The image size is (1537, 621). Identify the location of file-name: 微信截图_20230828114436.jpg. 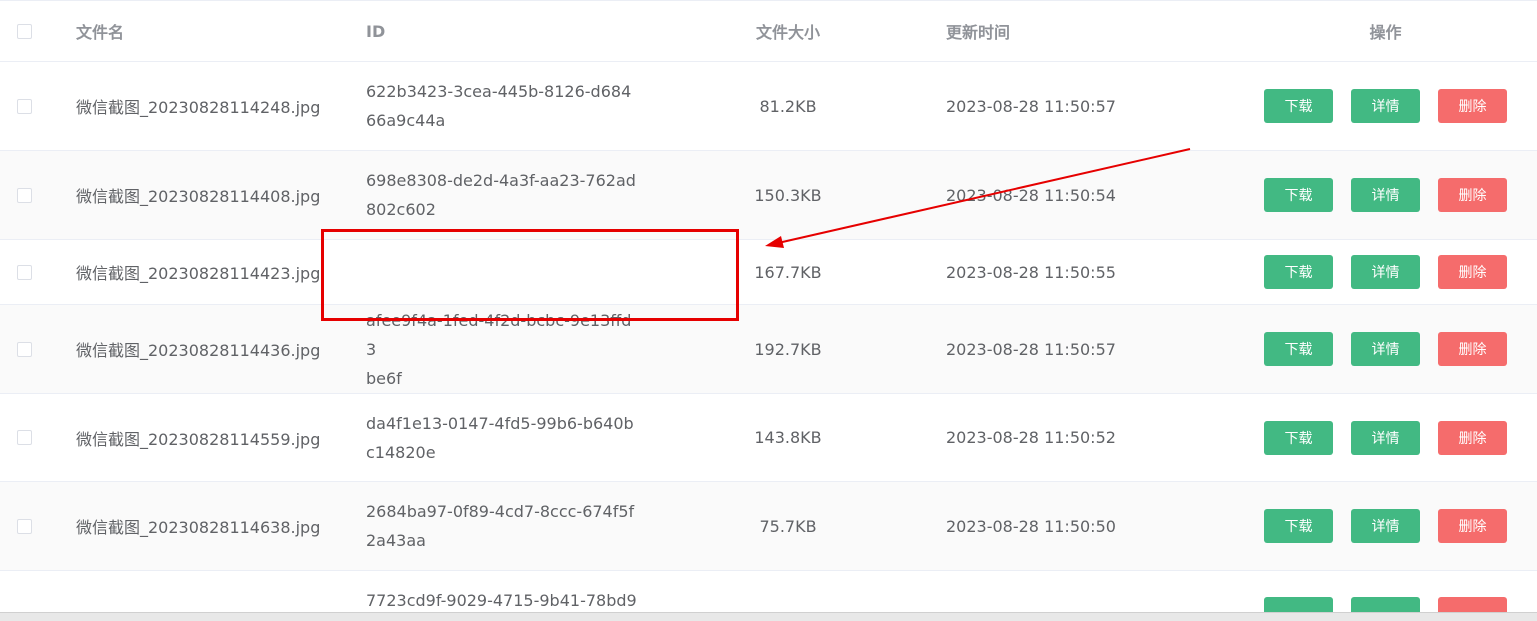
(198, 350).